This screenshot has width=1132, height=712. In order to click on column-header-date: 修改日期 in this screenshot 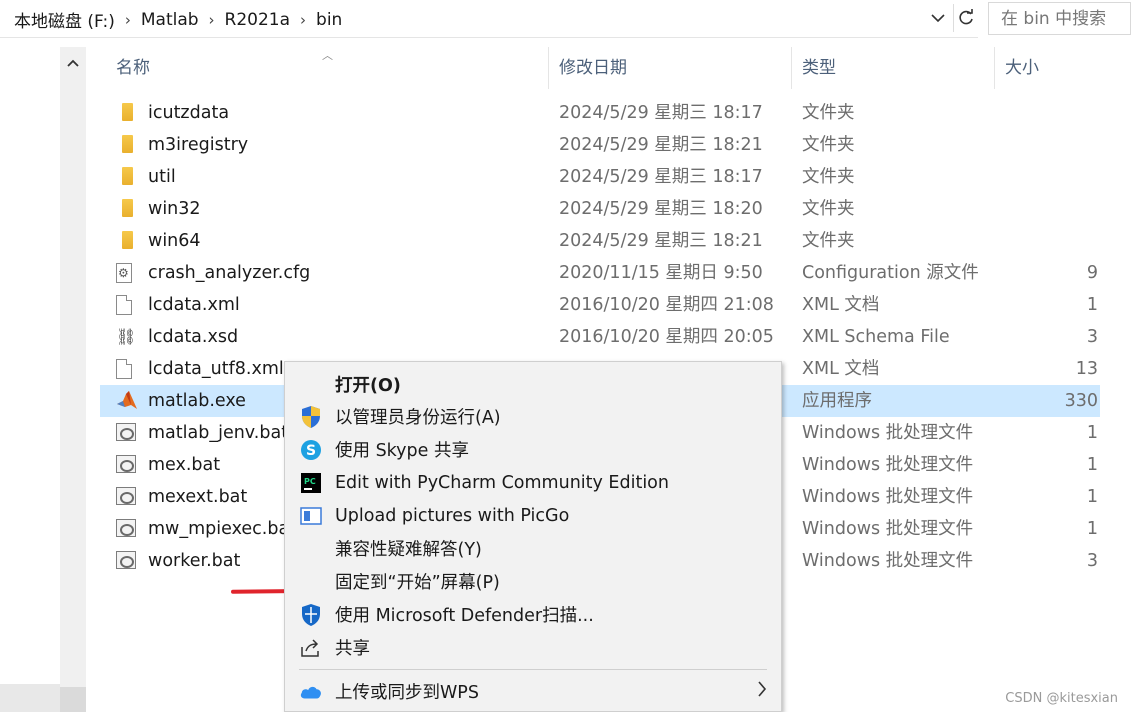, I will do `click(670, 68)`.